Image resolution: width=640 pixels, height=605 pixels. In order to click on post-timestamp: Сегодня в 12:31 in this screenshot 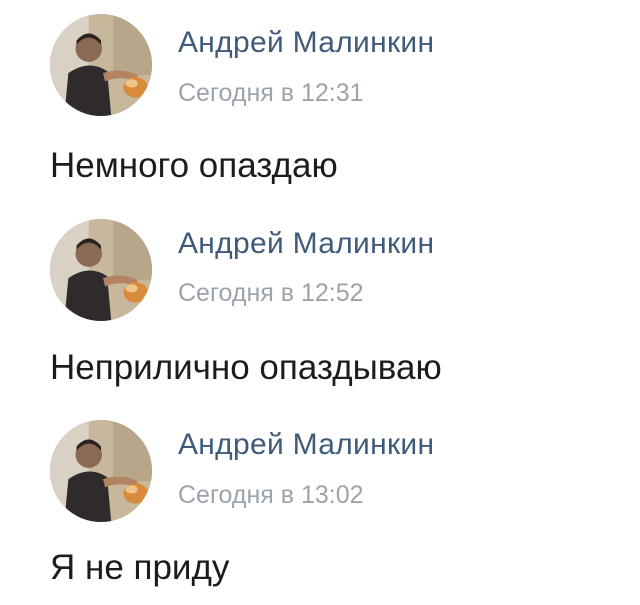, I will do `click(271, 93)`.